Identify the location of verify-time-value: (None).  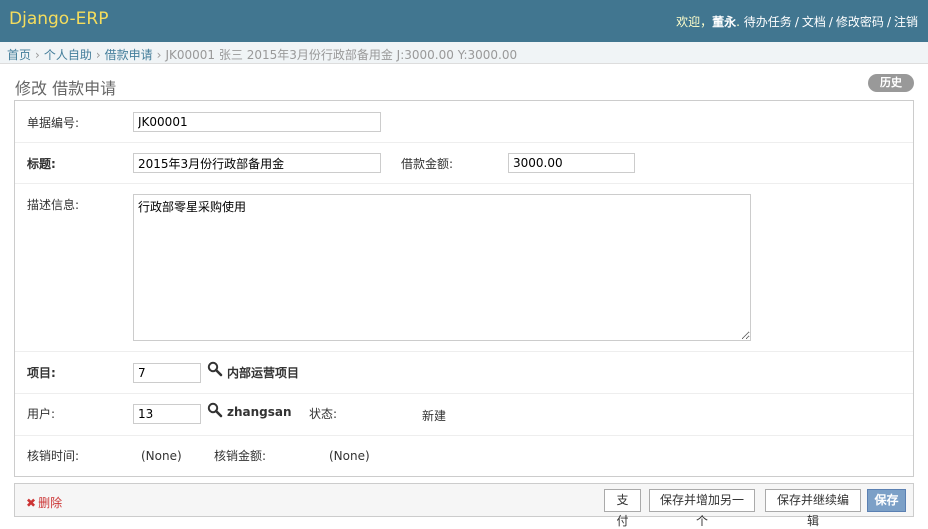
(161, 456).